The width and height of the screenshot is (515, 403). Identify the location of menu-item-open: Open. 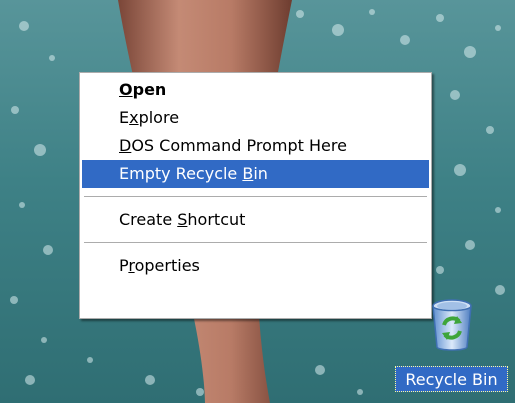
(255, 90).